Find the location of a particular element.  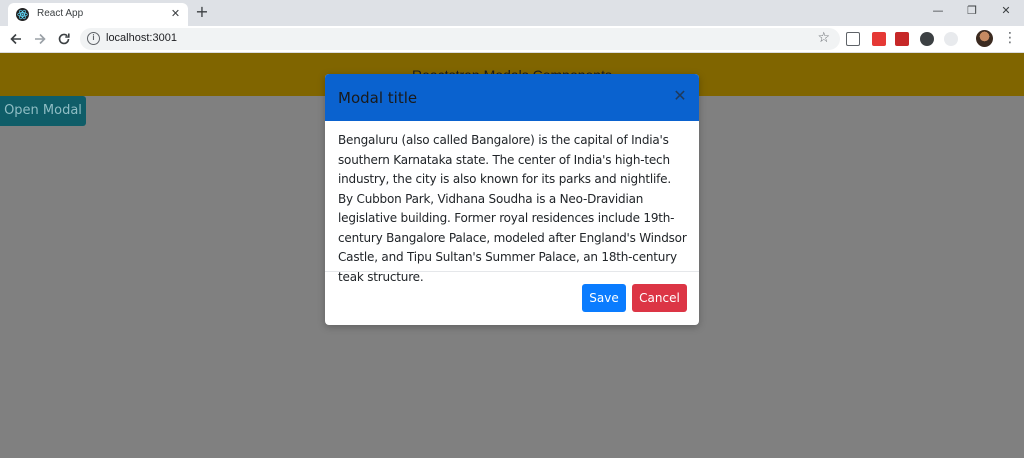

new-tab-icon: + is located at coordinates (202, 12).